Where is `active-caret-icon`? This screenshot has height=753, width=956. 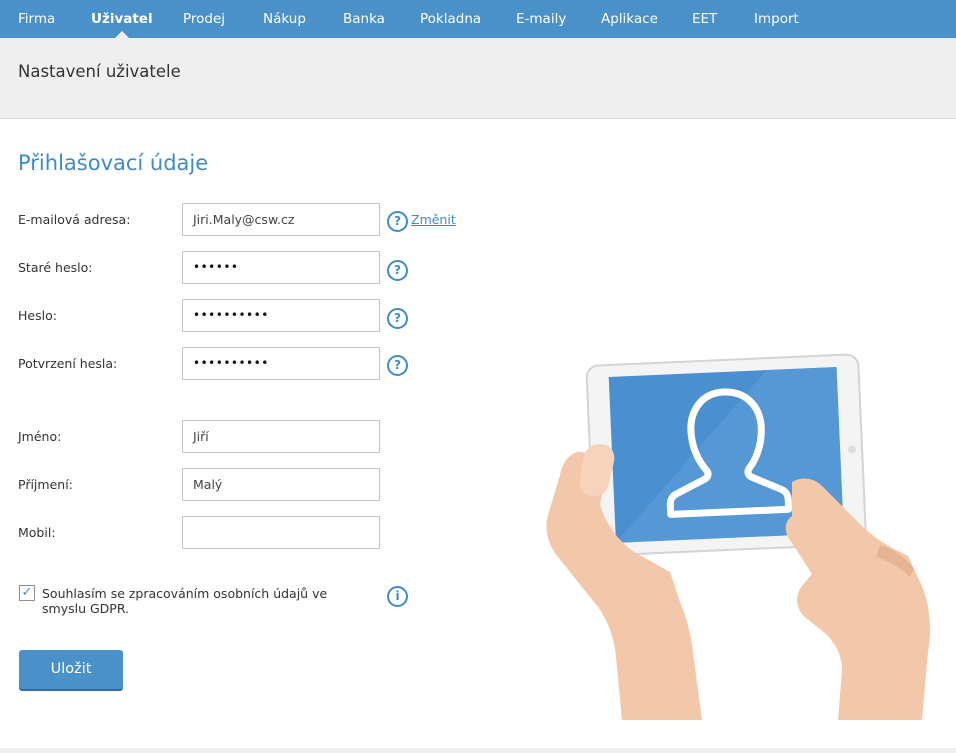 active-caret-icon is located at coordinates (121, 34).